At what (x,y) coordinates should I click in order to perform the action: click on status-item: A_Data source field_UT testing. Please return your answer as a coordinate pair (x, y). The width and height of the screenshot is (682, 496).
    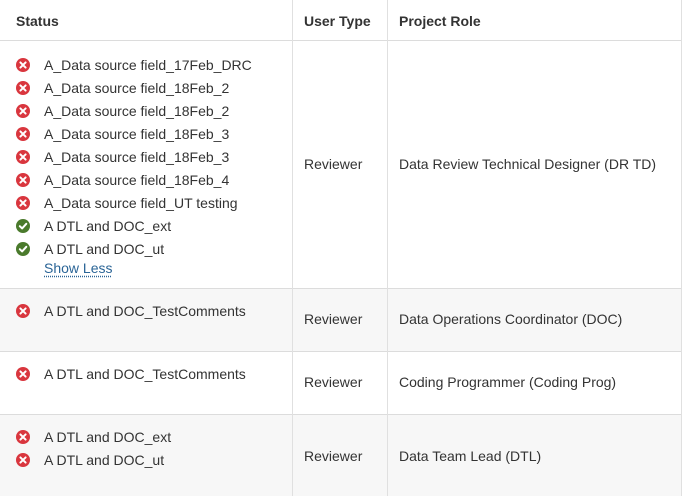
    Looking at the image, I should click on (127, 203).